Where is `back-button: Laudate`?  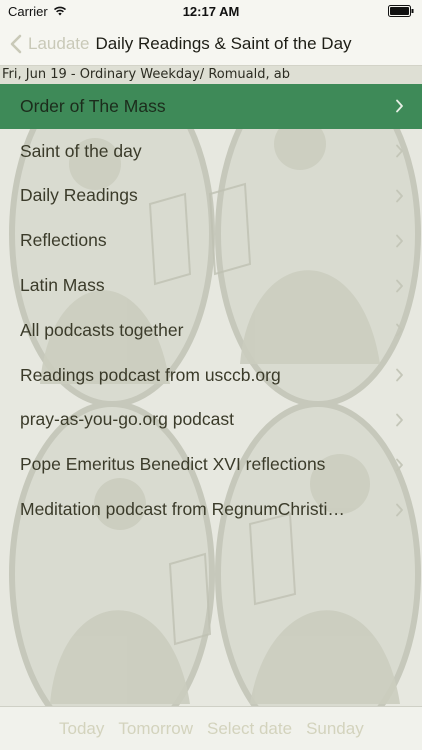 back-button: Laudate is located at coordinates (47, 44).